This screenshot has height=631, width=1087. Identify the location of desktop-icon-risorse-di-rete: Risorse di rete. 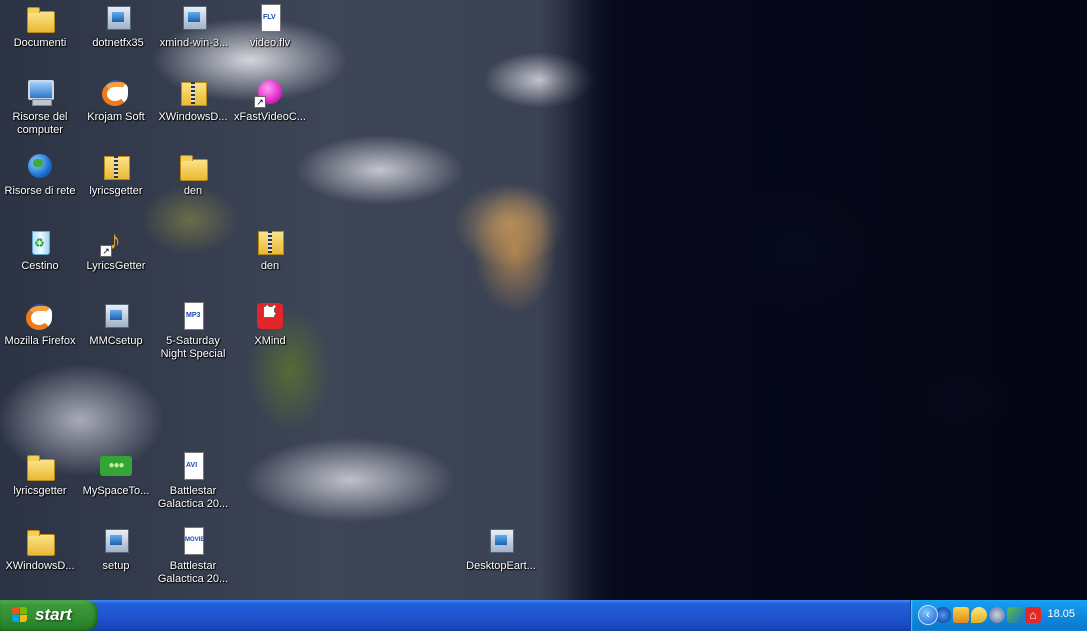
(40, 174).